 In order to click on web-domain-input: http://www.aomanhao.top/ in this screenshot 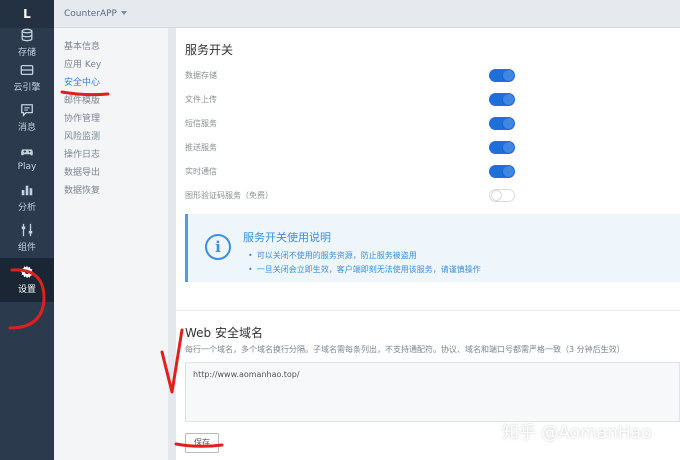, I will do `click(432, 392)`.